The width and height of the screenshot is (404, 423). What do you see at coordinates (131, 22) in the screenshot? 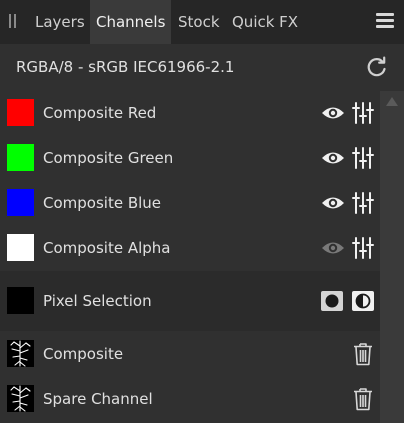
I see `tab-channels: Channels` at bounding box center [131, 22].